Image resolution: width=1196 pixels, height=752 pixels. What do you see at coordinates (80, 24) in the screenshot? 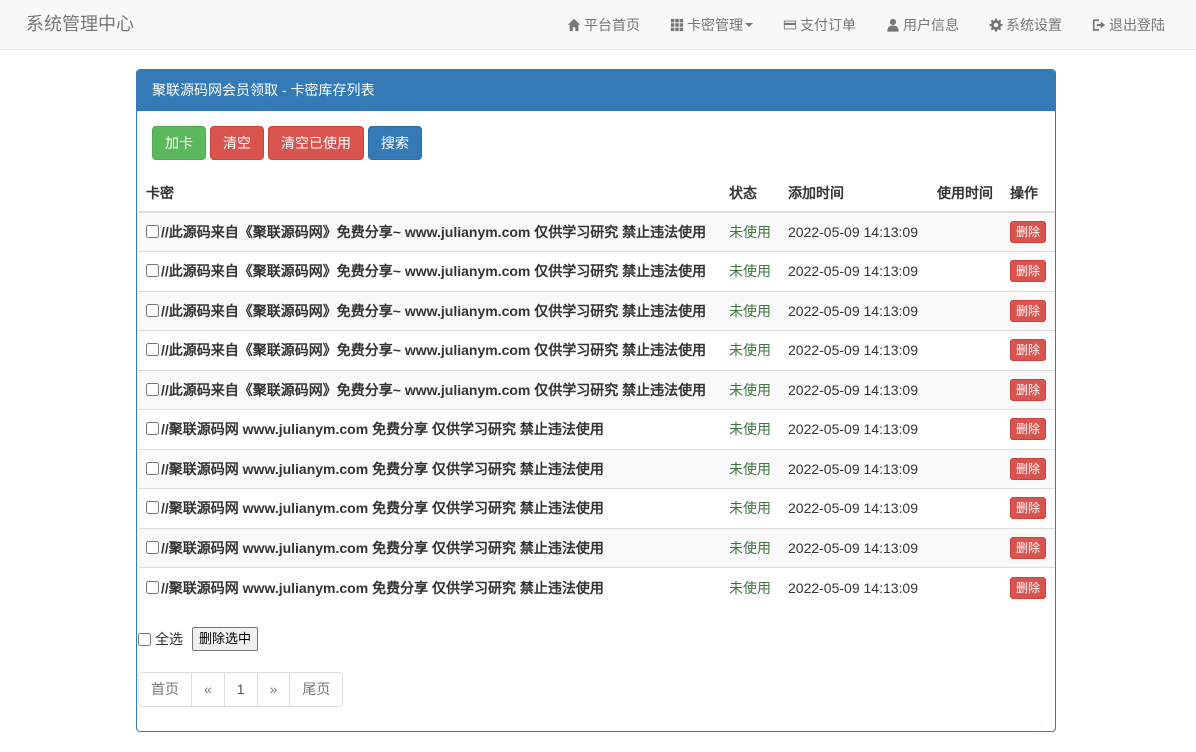
I see `brand-title: 系统管理中心` at bounding box center [80, 24].